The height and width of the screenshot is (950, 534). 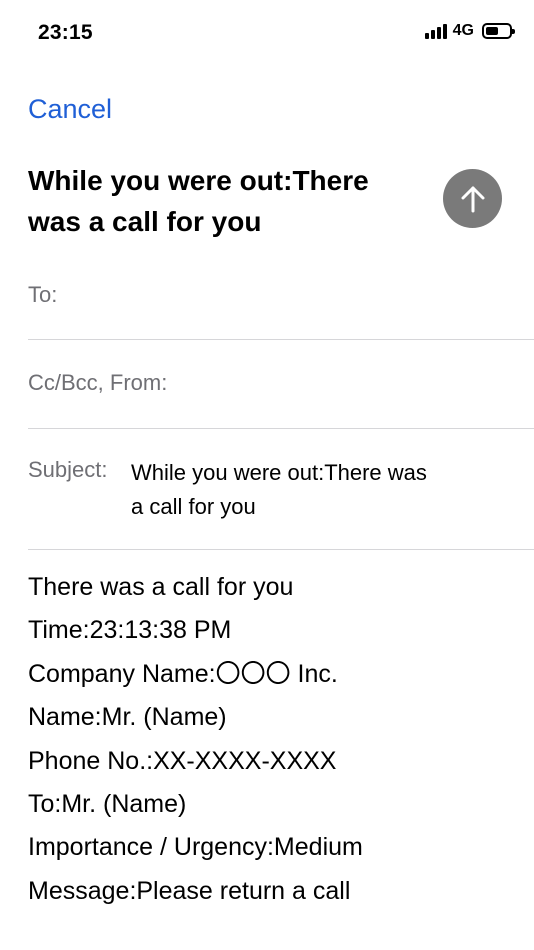 I want to click on cellular-signal-icon, so click(x=435, y=31).